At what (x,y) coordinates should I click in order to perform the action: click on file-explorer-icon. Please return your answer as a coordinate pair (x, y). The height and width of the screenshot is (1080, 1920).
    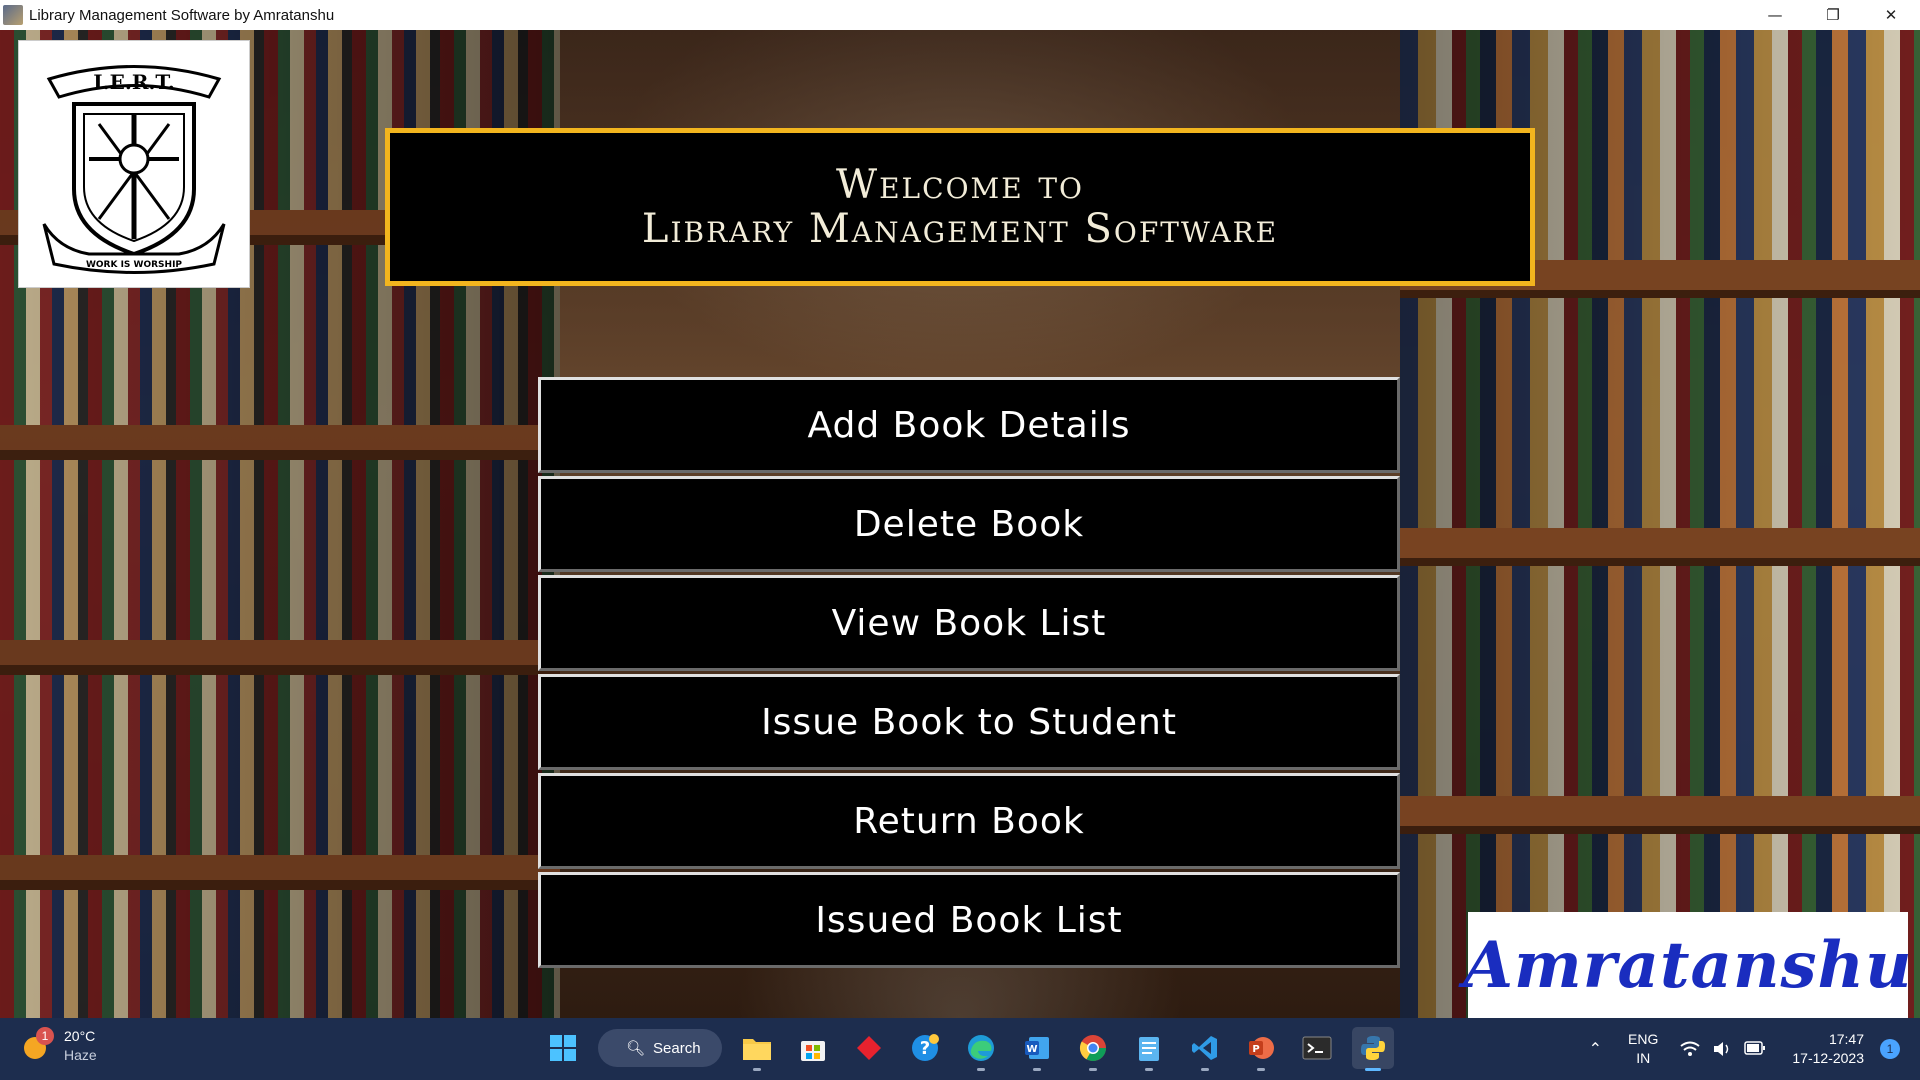
    Looking at the image, I should click on (757, 1049).